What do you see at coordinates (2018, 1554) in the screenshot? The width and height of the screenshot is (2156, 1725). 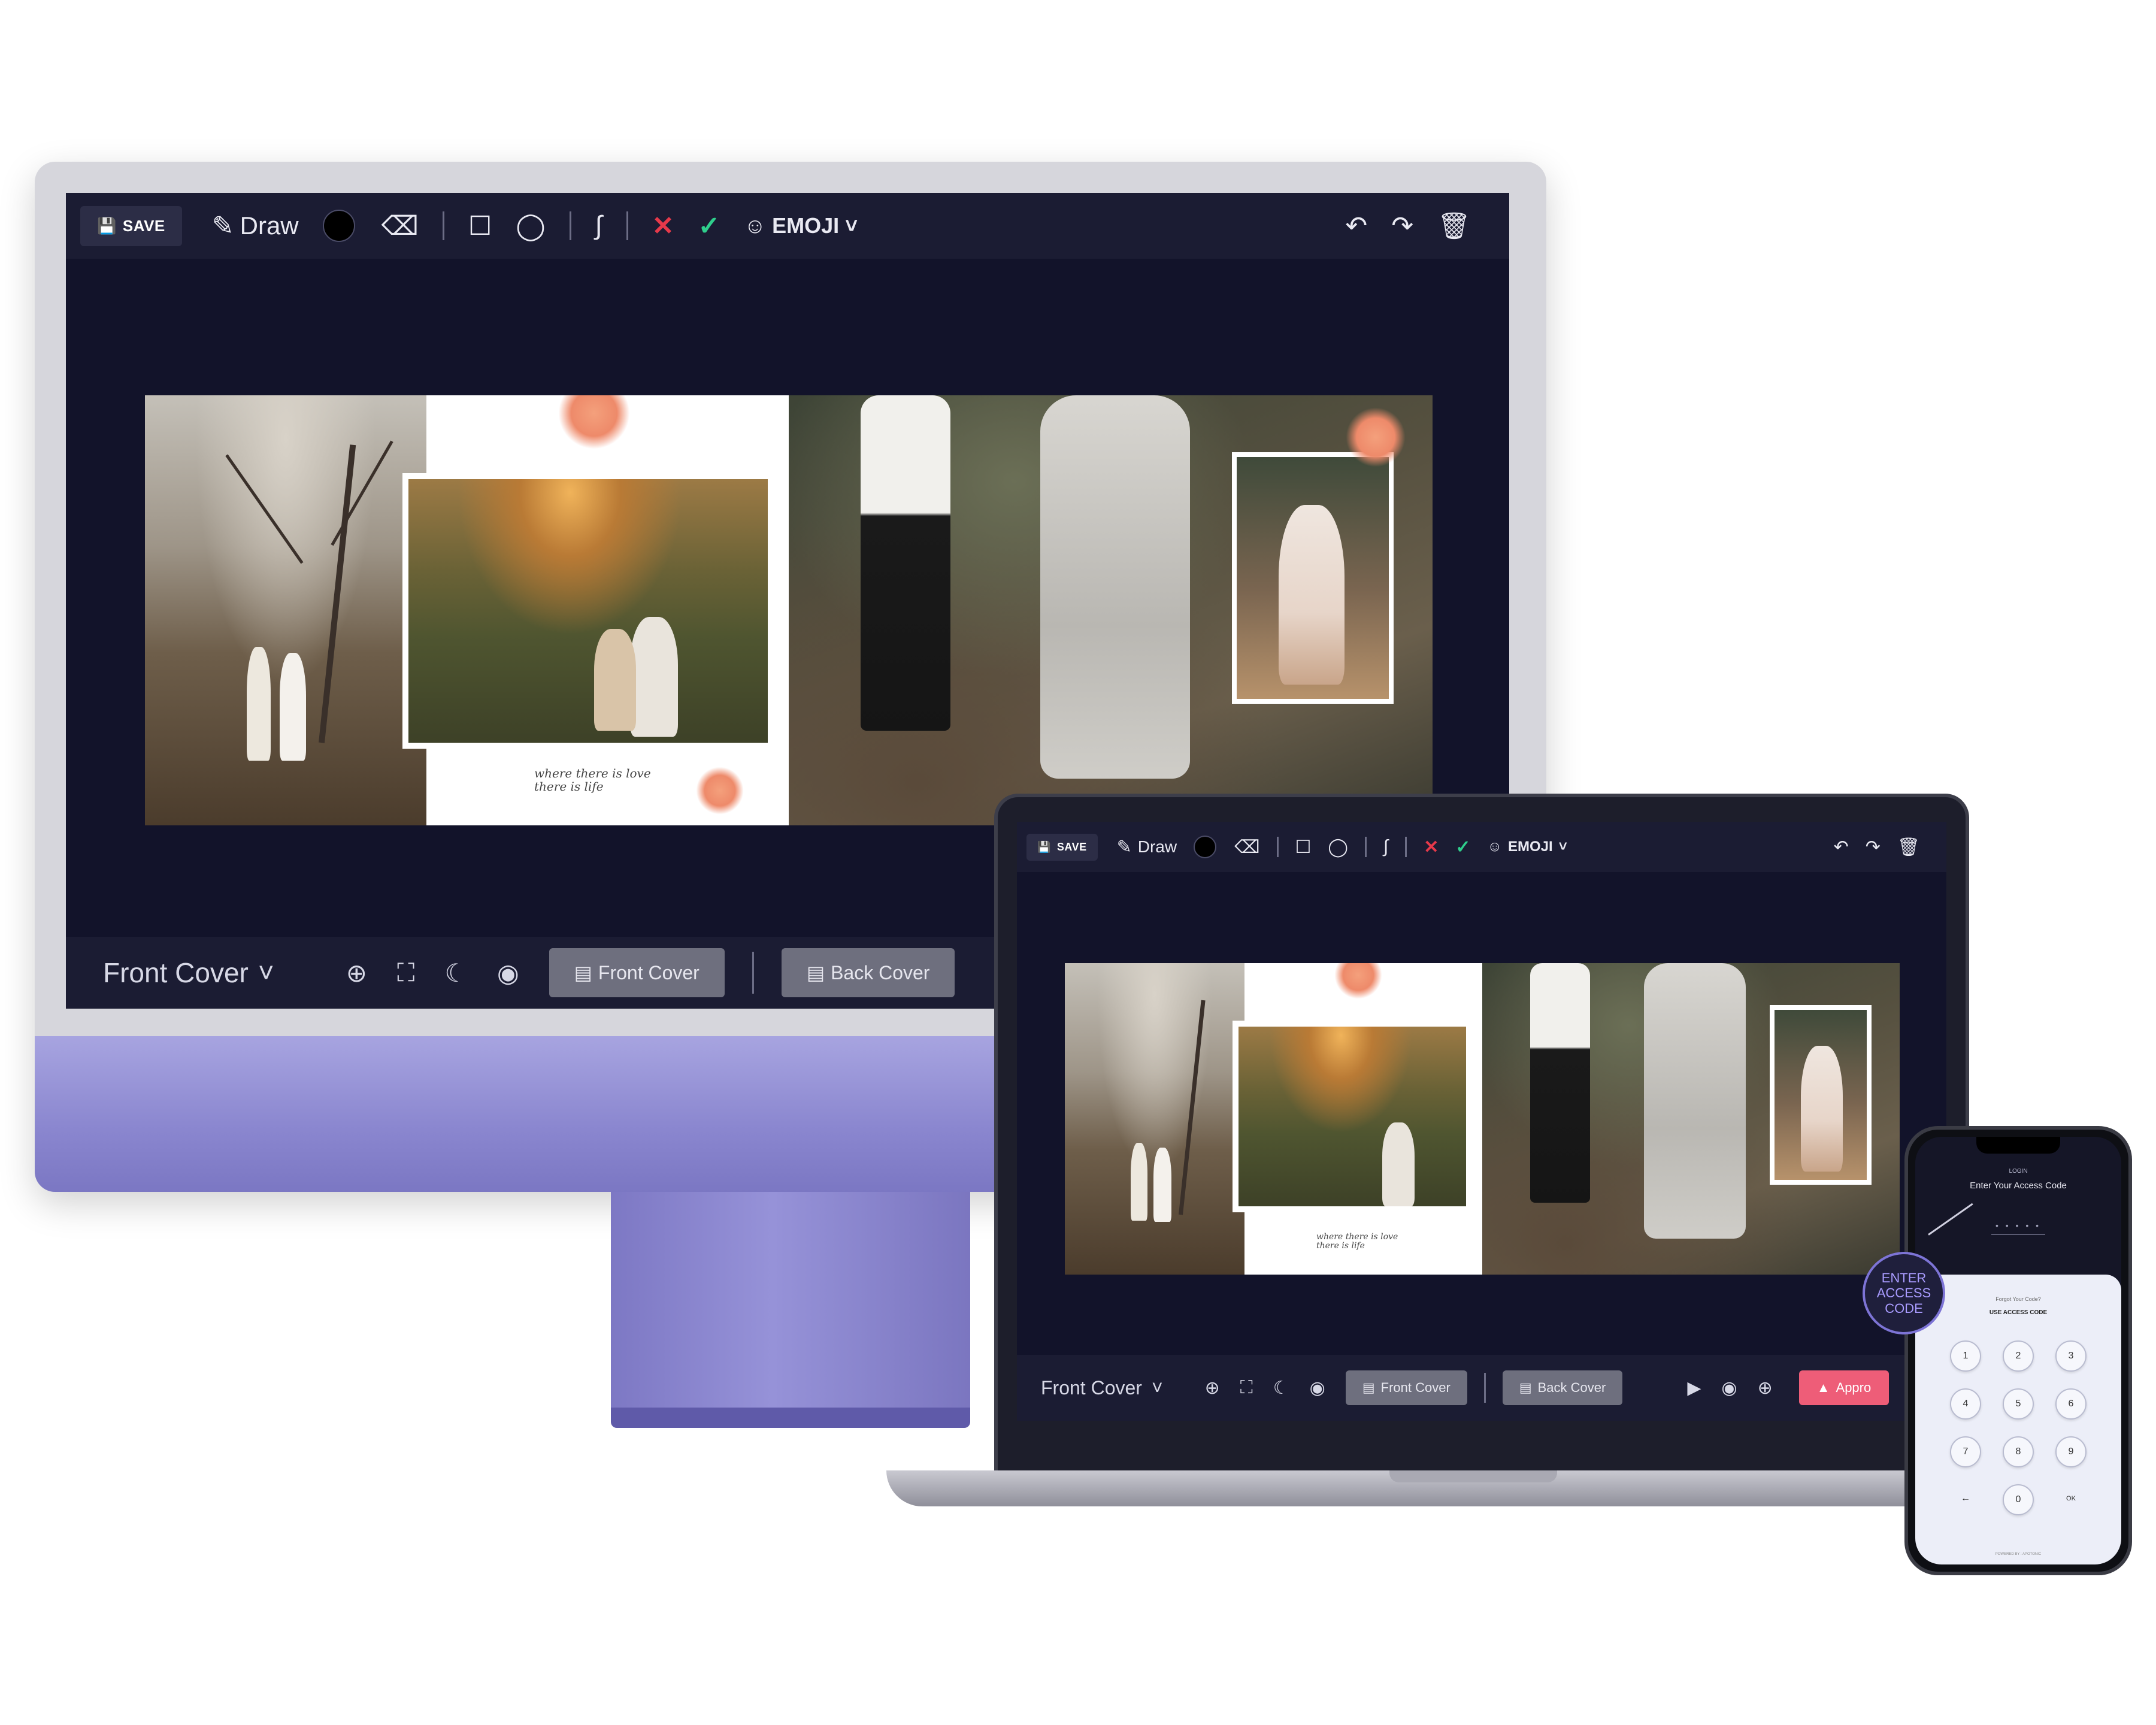 I see `powered-by-label: POWERED BY : APOTONIC` at bounding box center [2018, 1554].